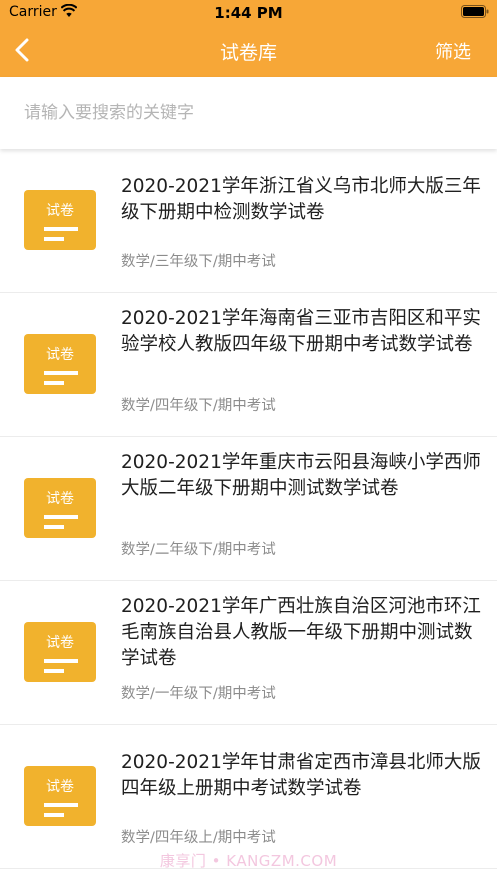 The width and height of the screenshot is (497, 883). What do you see at coordinates (475, 11) in the screenshot?
I see `battery-icon` at bounding box center [475, 11].